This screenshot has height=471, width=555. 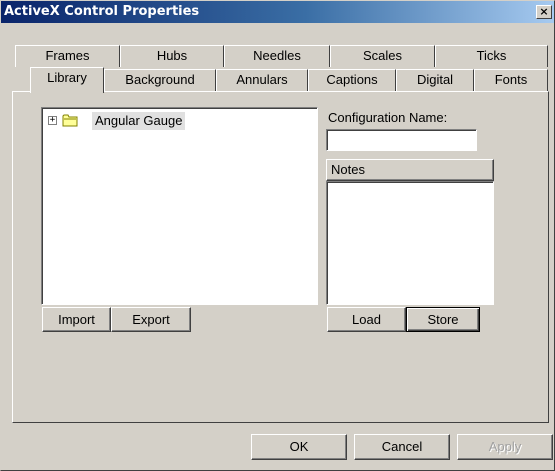 I want to click on notes-header: Notes, so click(x=410, y=170).